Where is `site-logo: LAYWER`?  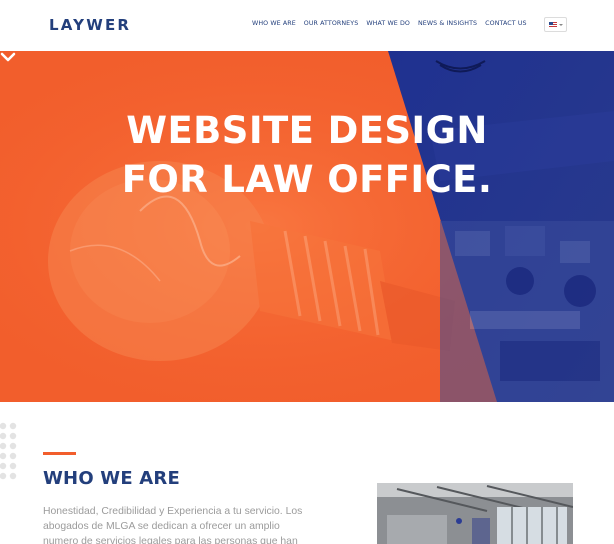
site-logo: LAYWER is located at coordinates (90, 25).